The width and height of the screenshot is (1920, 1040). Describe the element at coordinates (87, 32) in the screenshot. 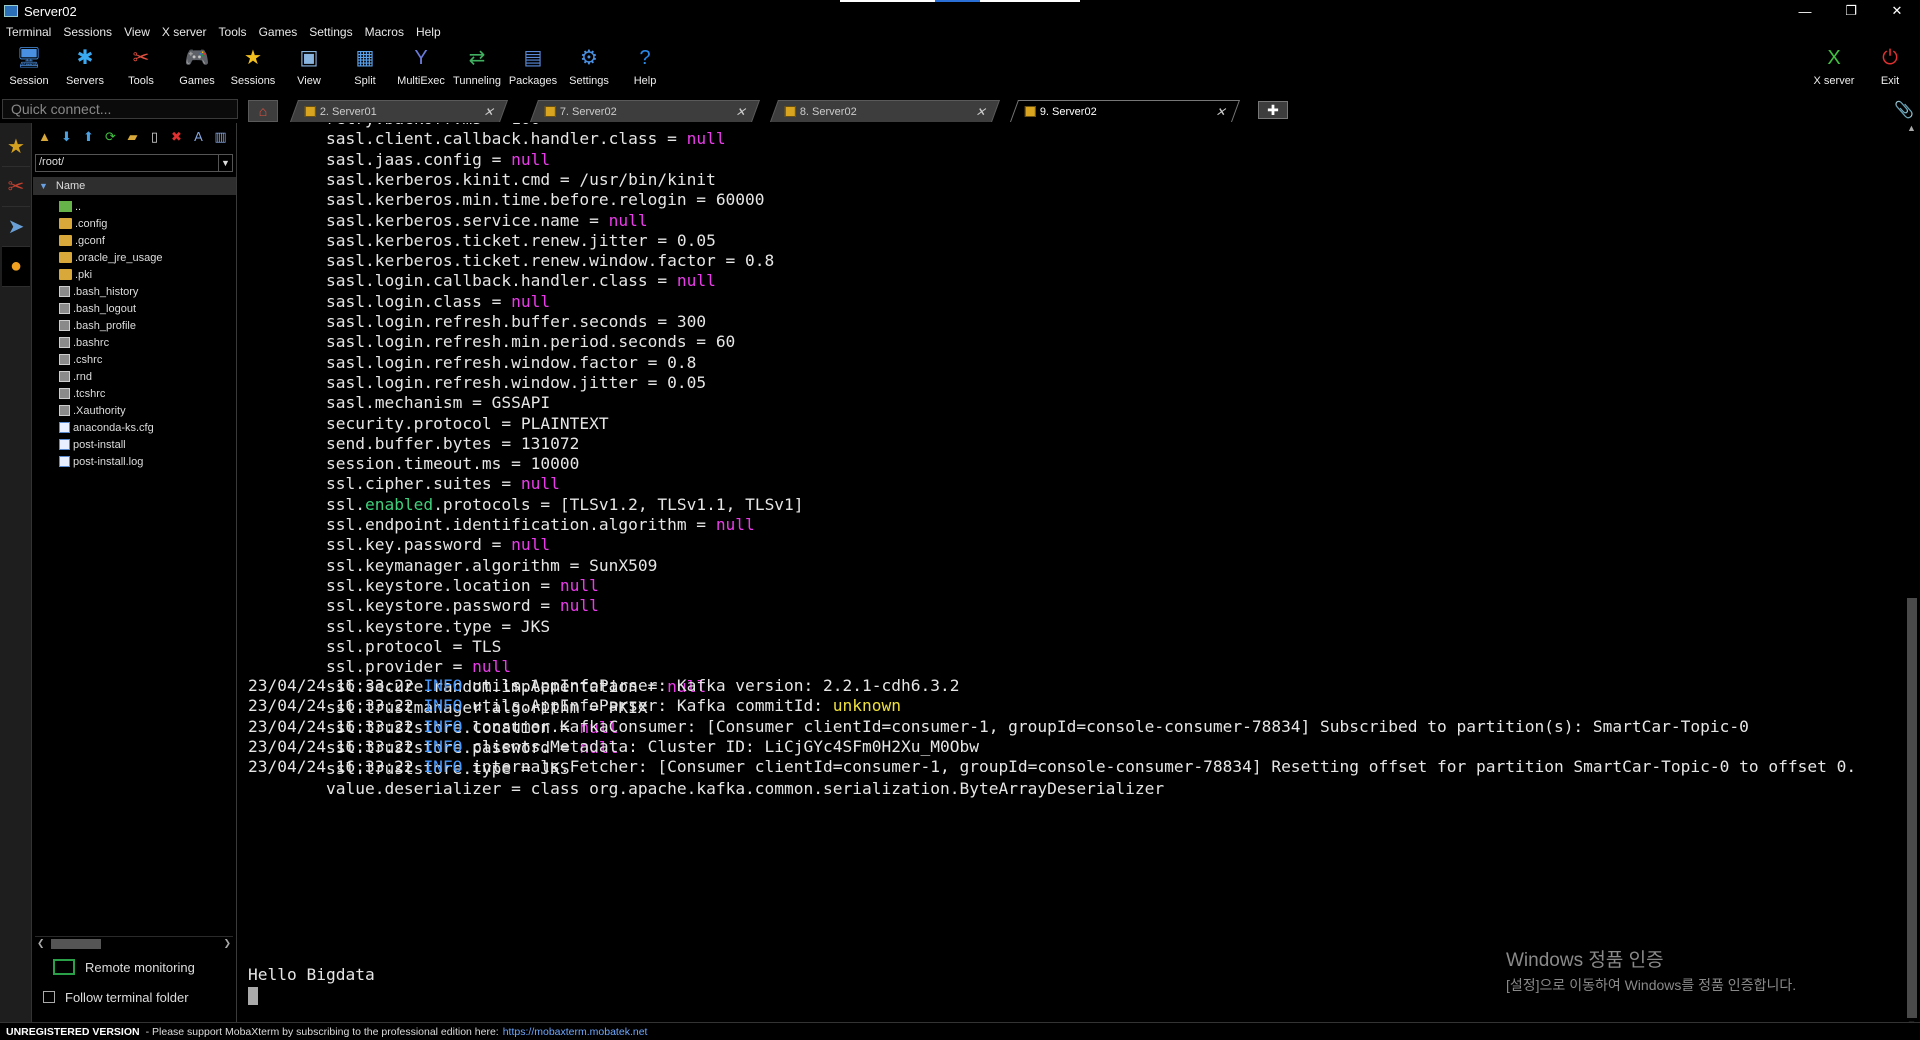

I see `menu-sessions: Sessions` at that location.